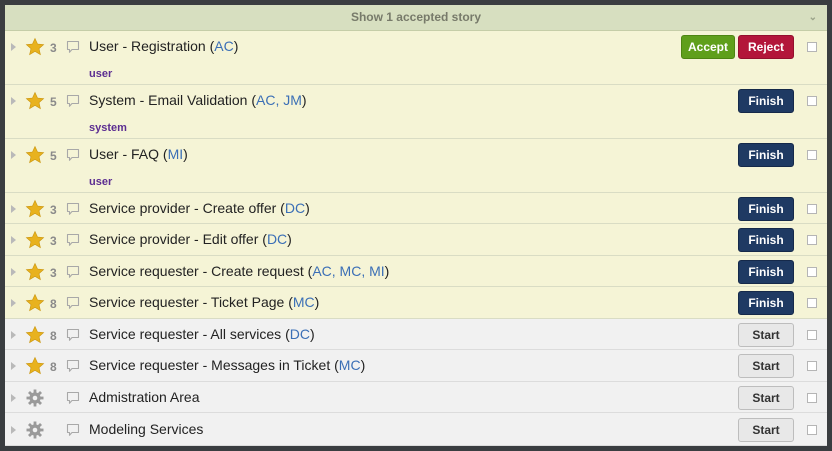 This screenshot has height=451, width=832. Describe the element at coordinates (174, 239) in the screenshot. I see `story-title-text: Service provider - Edit offer` at that location.